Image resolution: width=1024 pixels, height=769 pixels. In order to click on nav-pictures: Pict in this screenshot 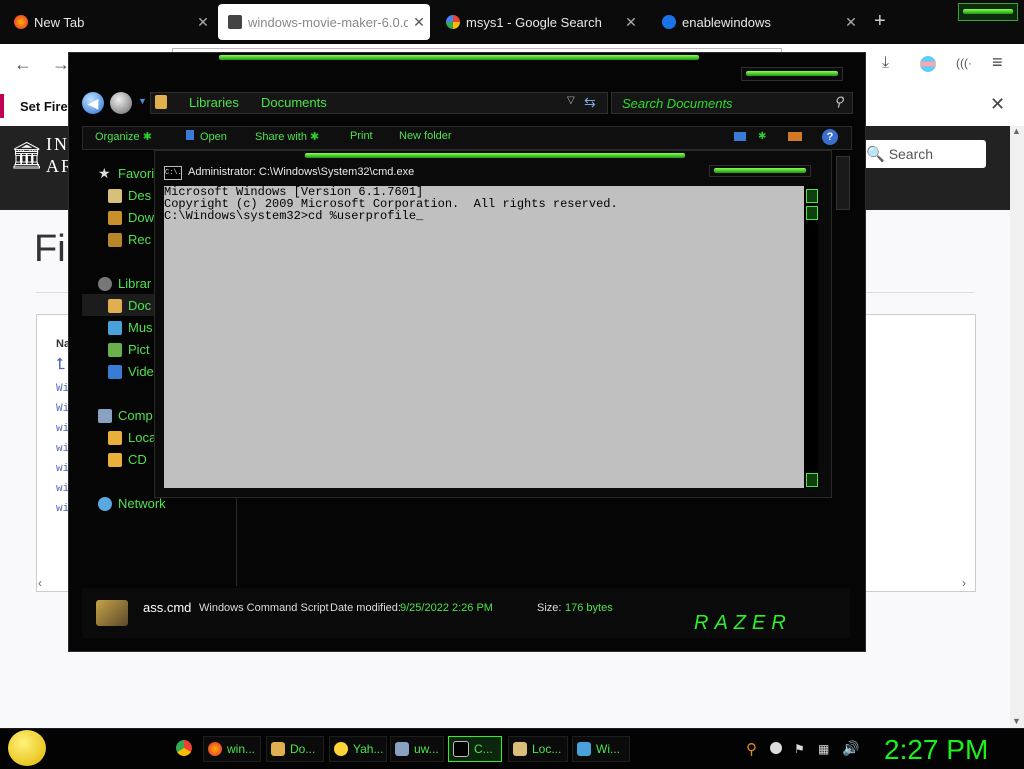, I will do `click(129, 349)`.